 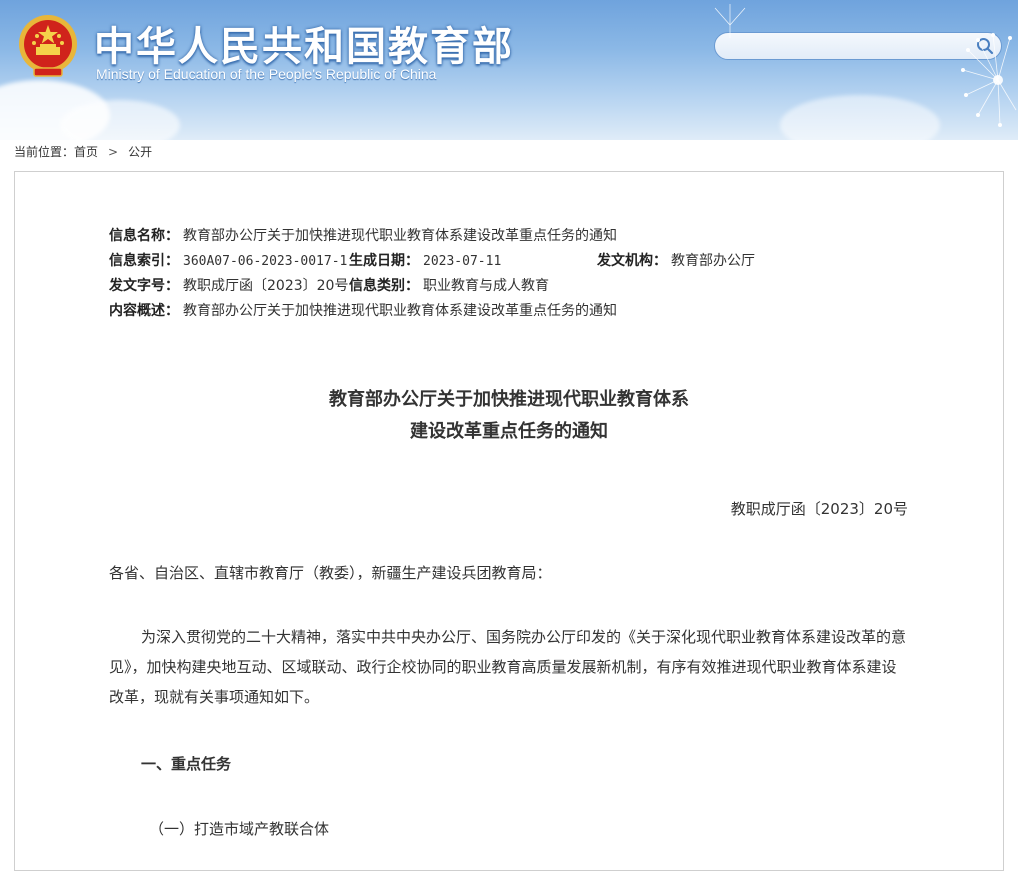 What do you see at coordinates (384, 286) in the screenshot?
I see `meta-category-label: 信息类别：` at bounding box center [384, 286].